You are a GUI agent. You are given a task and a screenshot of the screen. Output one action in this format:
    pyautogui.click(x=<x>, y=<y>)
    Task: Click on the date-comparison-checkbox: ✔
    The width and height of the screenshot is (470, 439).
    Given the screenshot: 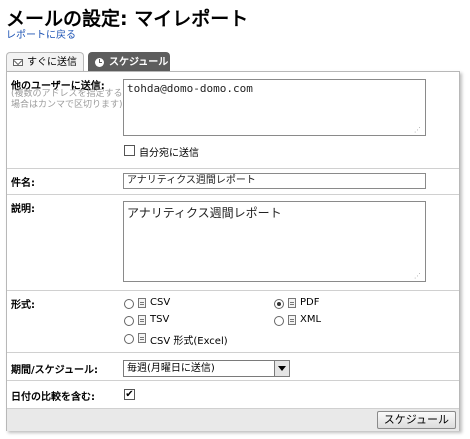 What is the action you would take?
    pyautogui.click(x=129, y=394)
    